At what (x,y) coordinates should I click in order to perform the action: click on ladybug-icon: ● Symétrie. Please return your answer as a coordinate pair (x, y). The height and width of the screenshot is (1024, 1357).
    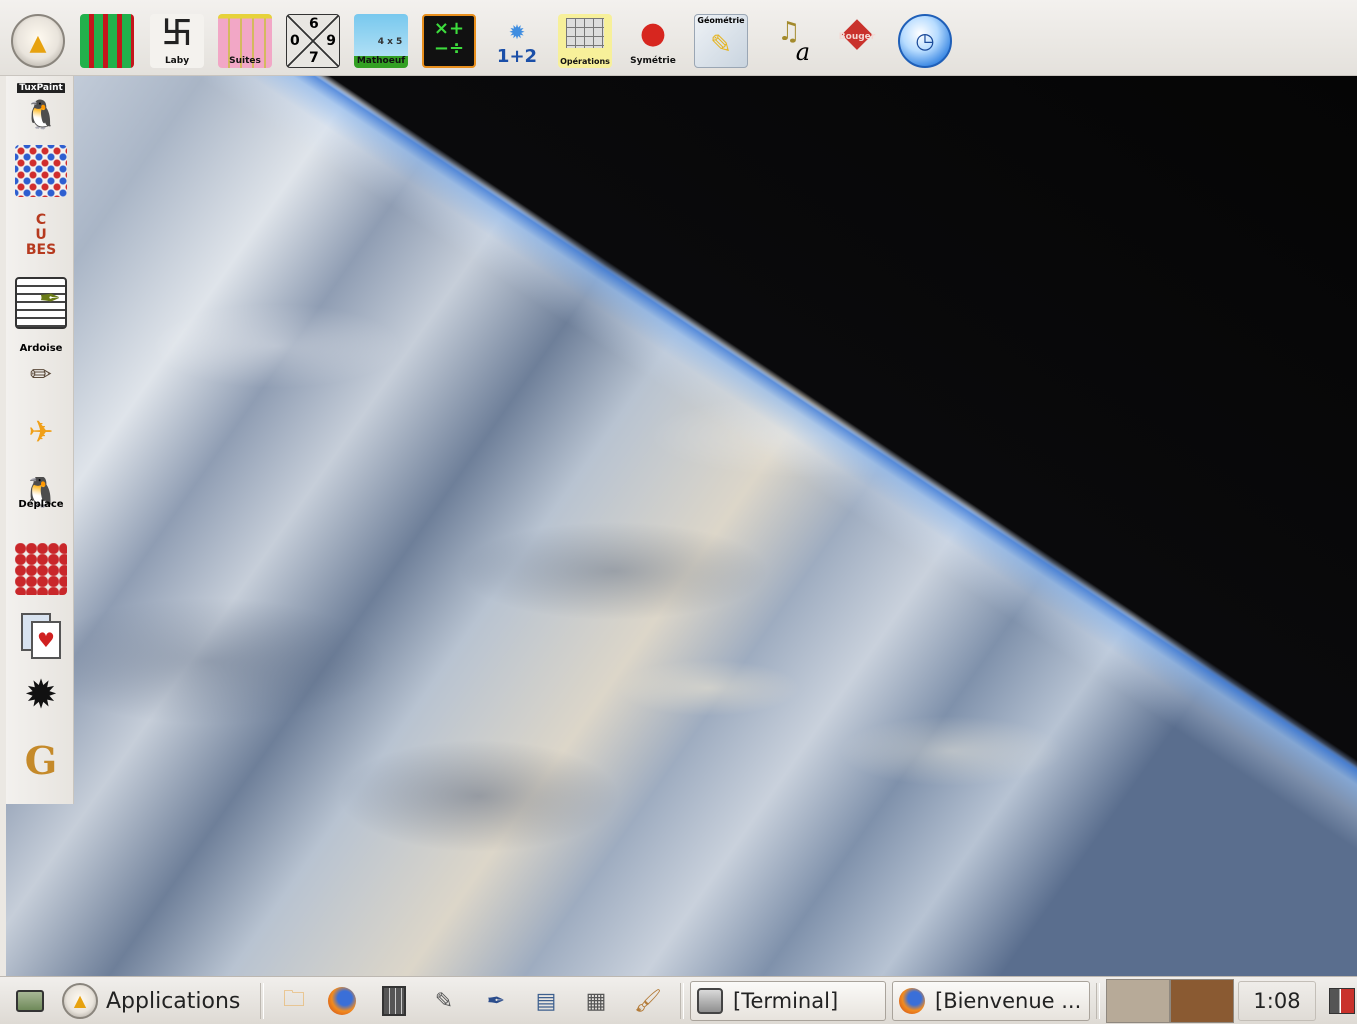
    Looking at the image, I should click on (653, 41).